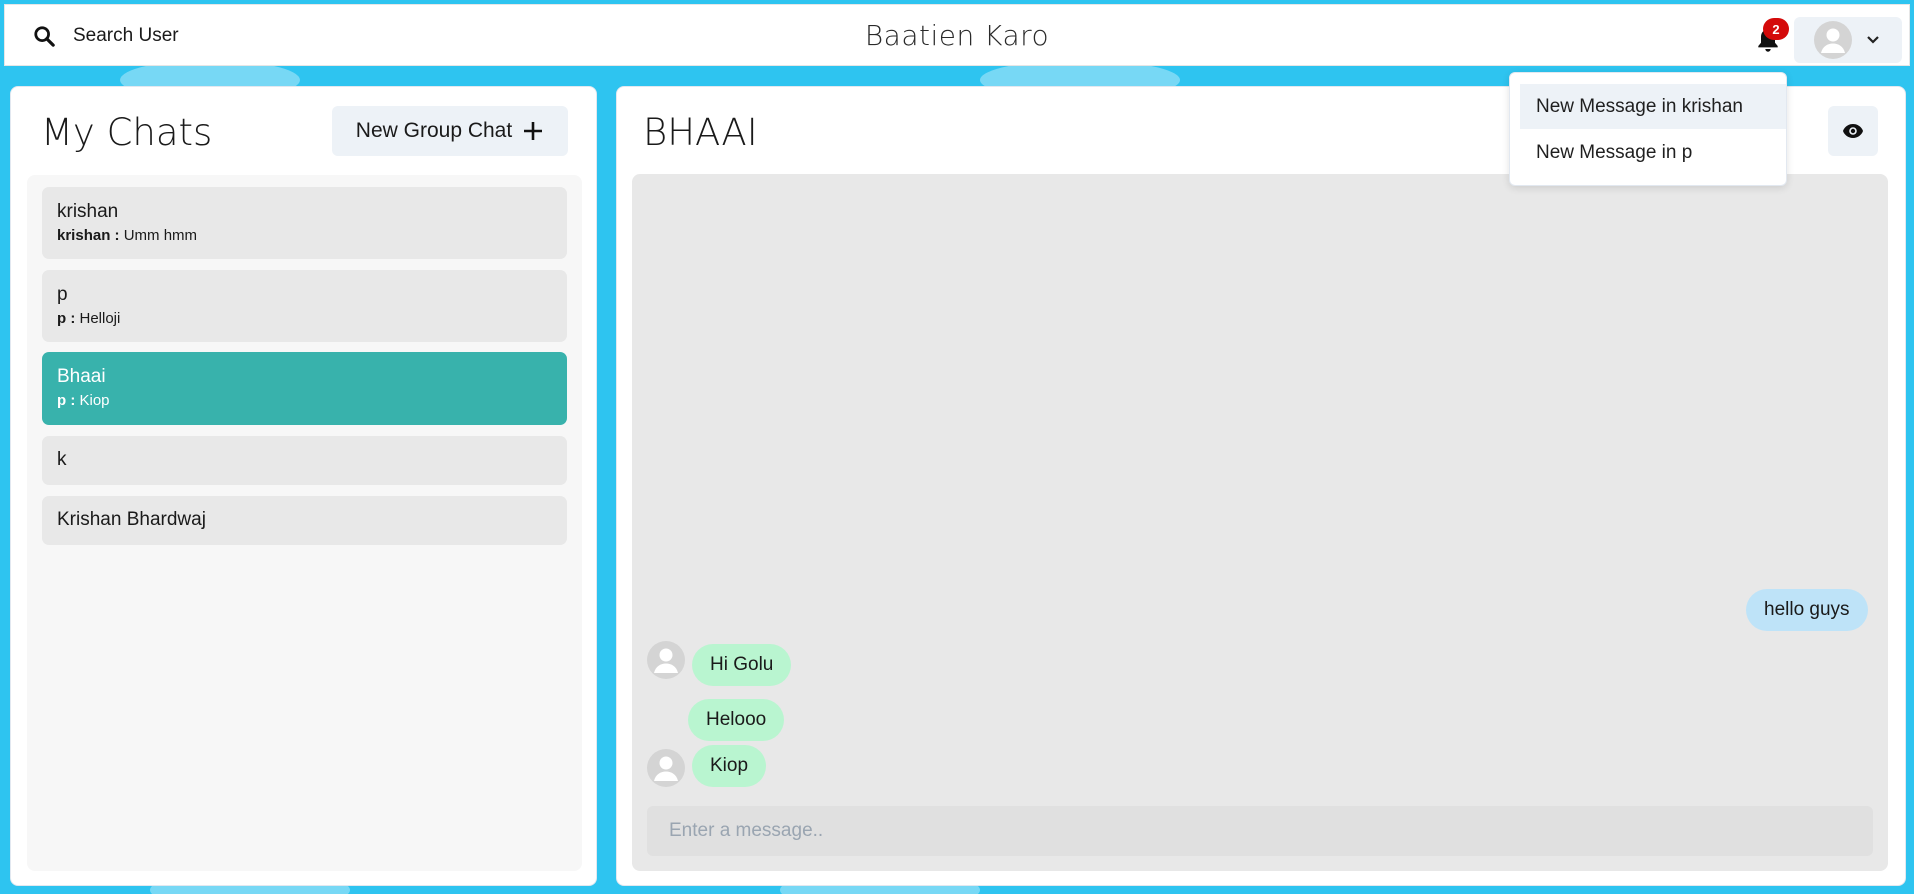 The height and width of the screenshot is (894, 1914). What do you see at coordinates (160, 235) in the screenshot?
I see `chat-latest-text: Umm hmm` at bounding box center [160, 235].